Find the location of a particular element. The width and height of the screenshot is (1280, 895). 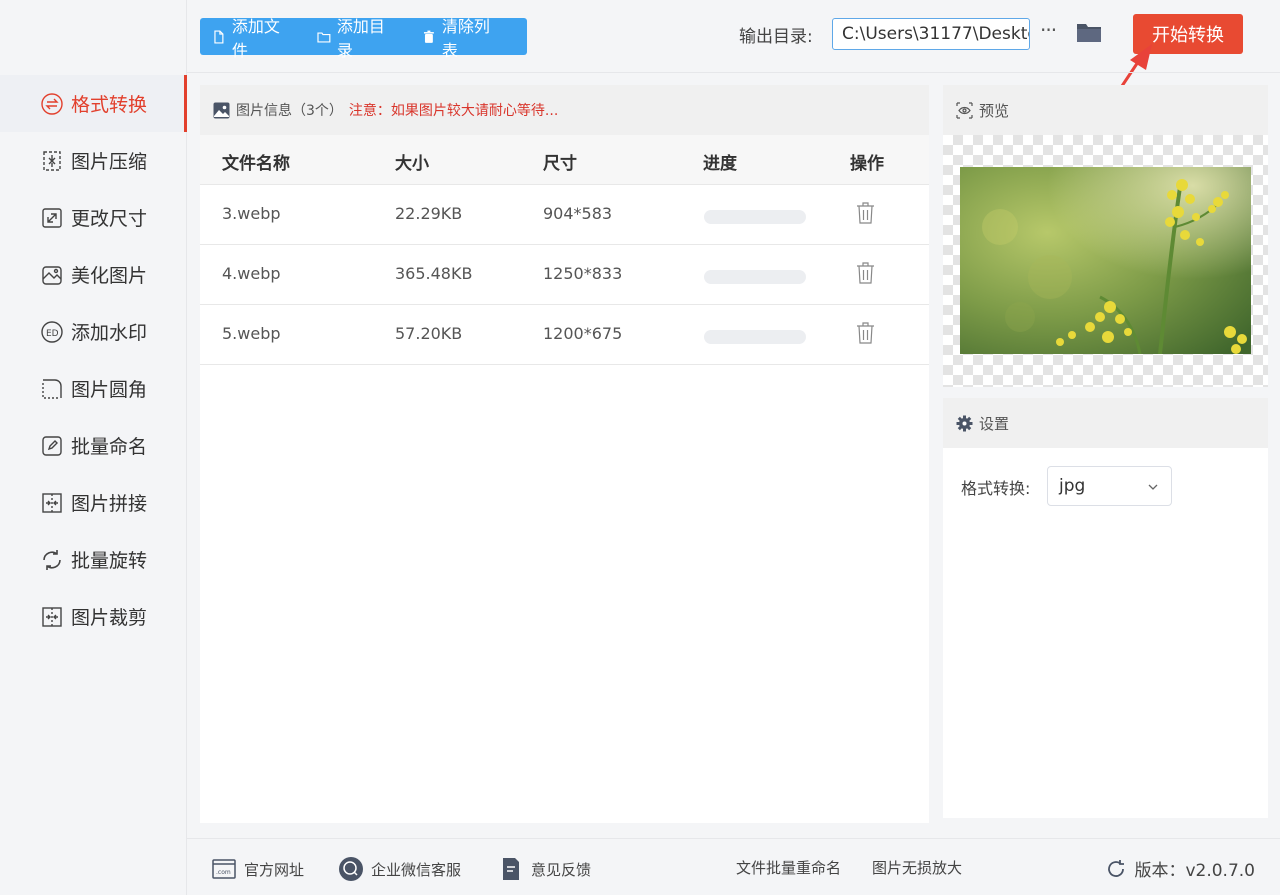

crop-icon is located at coordinates (52, 617).